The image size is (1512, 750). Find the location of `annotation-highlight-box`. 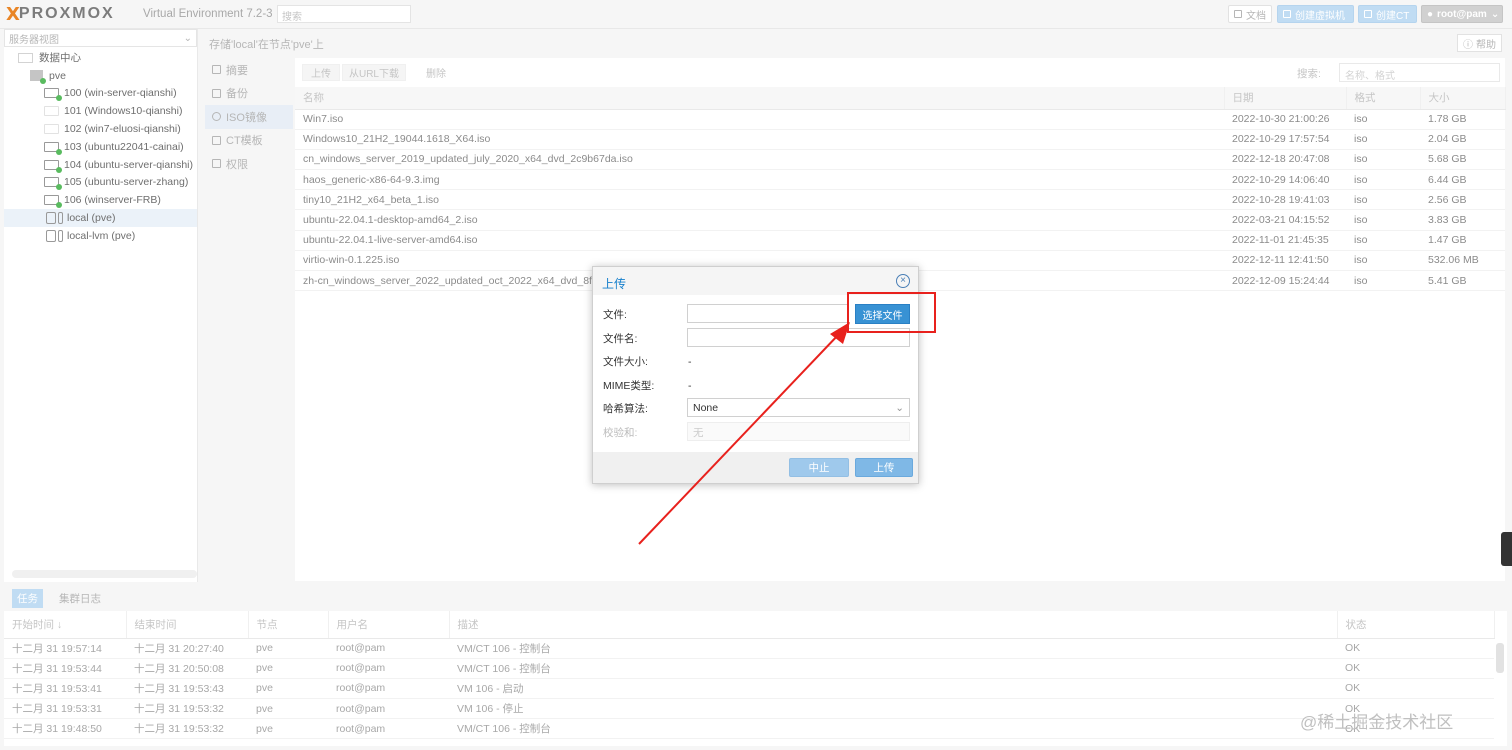

annotation-highlight-box is located at coordinates (891, 312).